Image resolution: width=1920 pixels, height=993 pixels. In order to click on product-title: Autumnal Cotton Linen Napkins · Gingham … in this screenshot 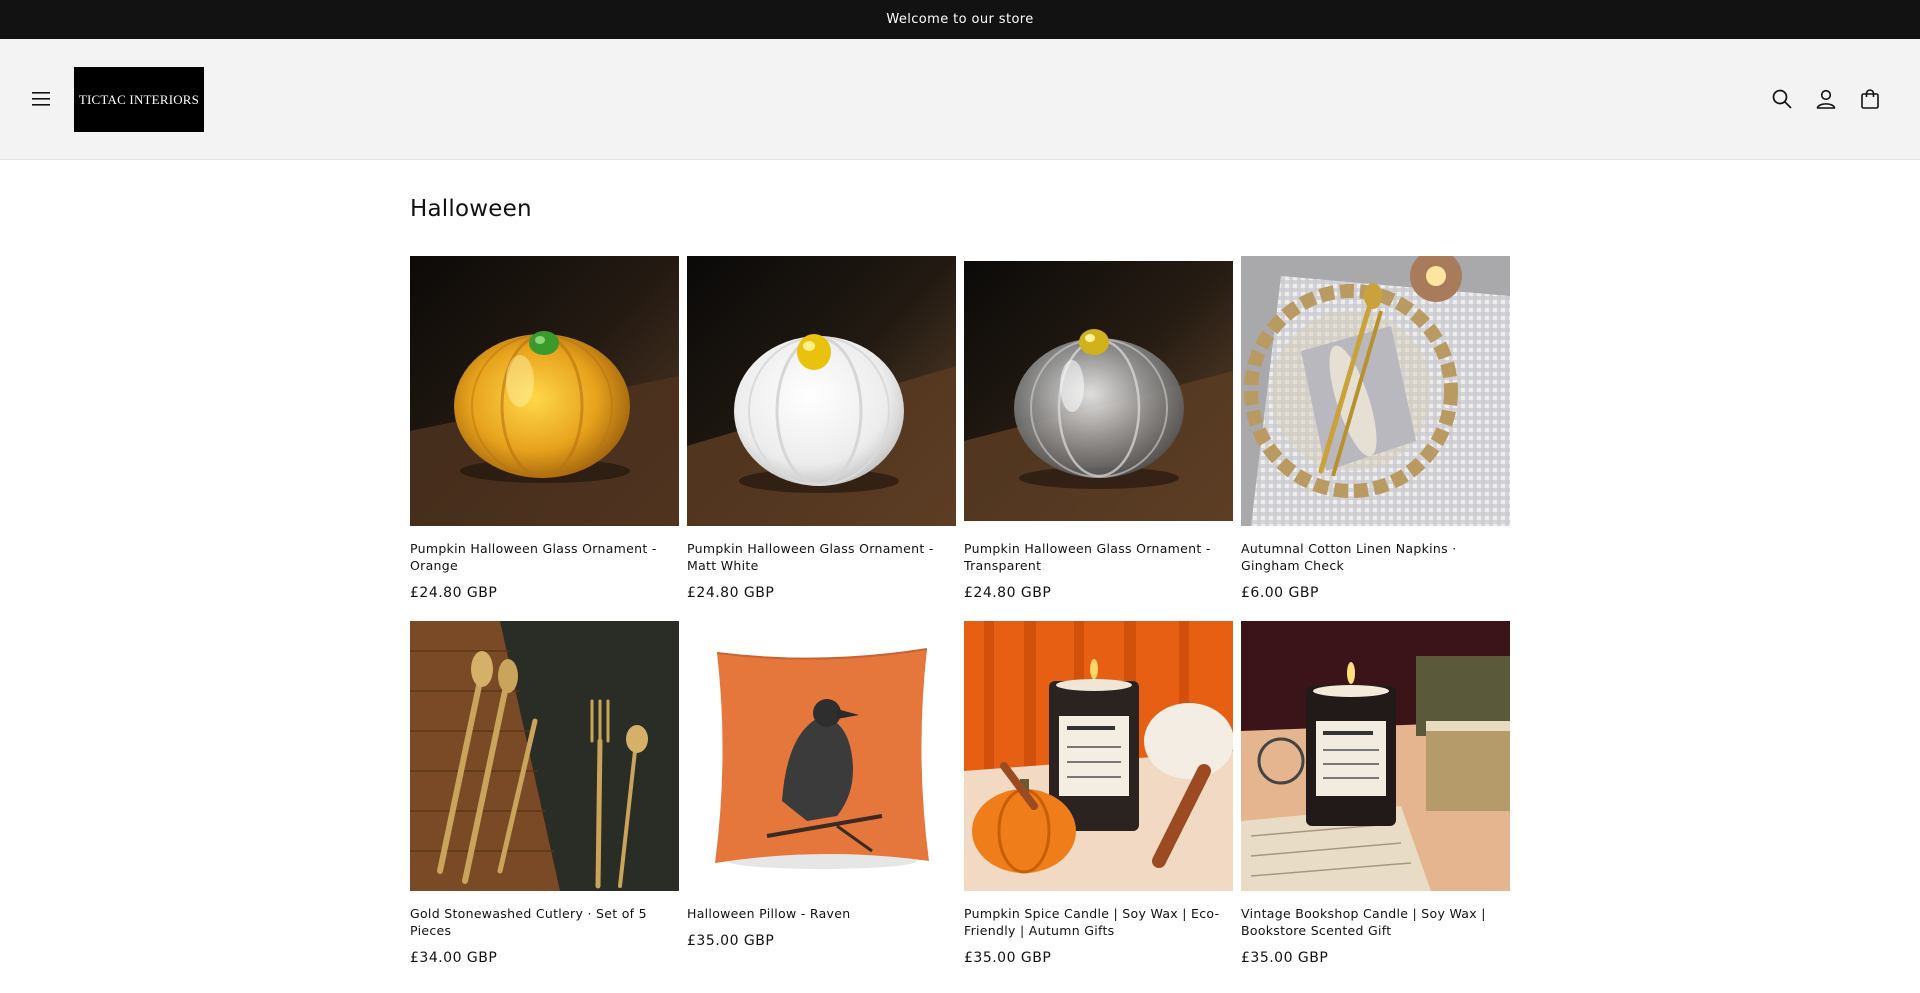, I will do `click(1375, 557)`.